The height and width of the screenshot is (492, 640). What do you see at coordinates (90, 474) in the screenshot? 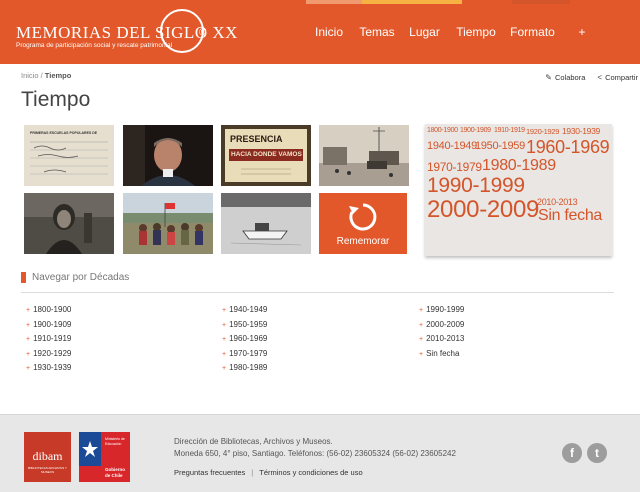
I see `gob-red-block` at bounding box center [90, 474].